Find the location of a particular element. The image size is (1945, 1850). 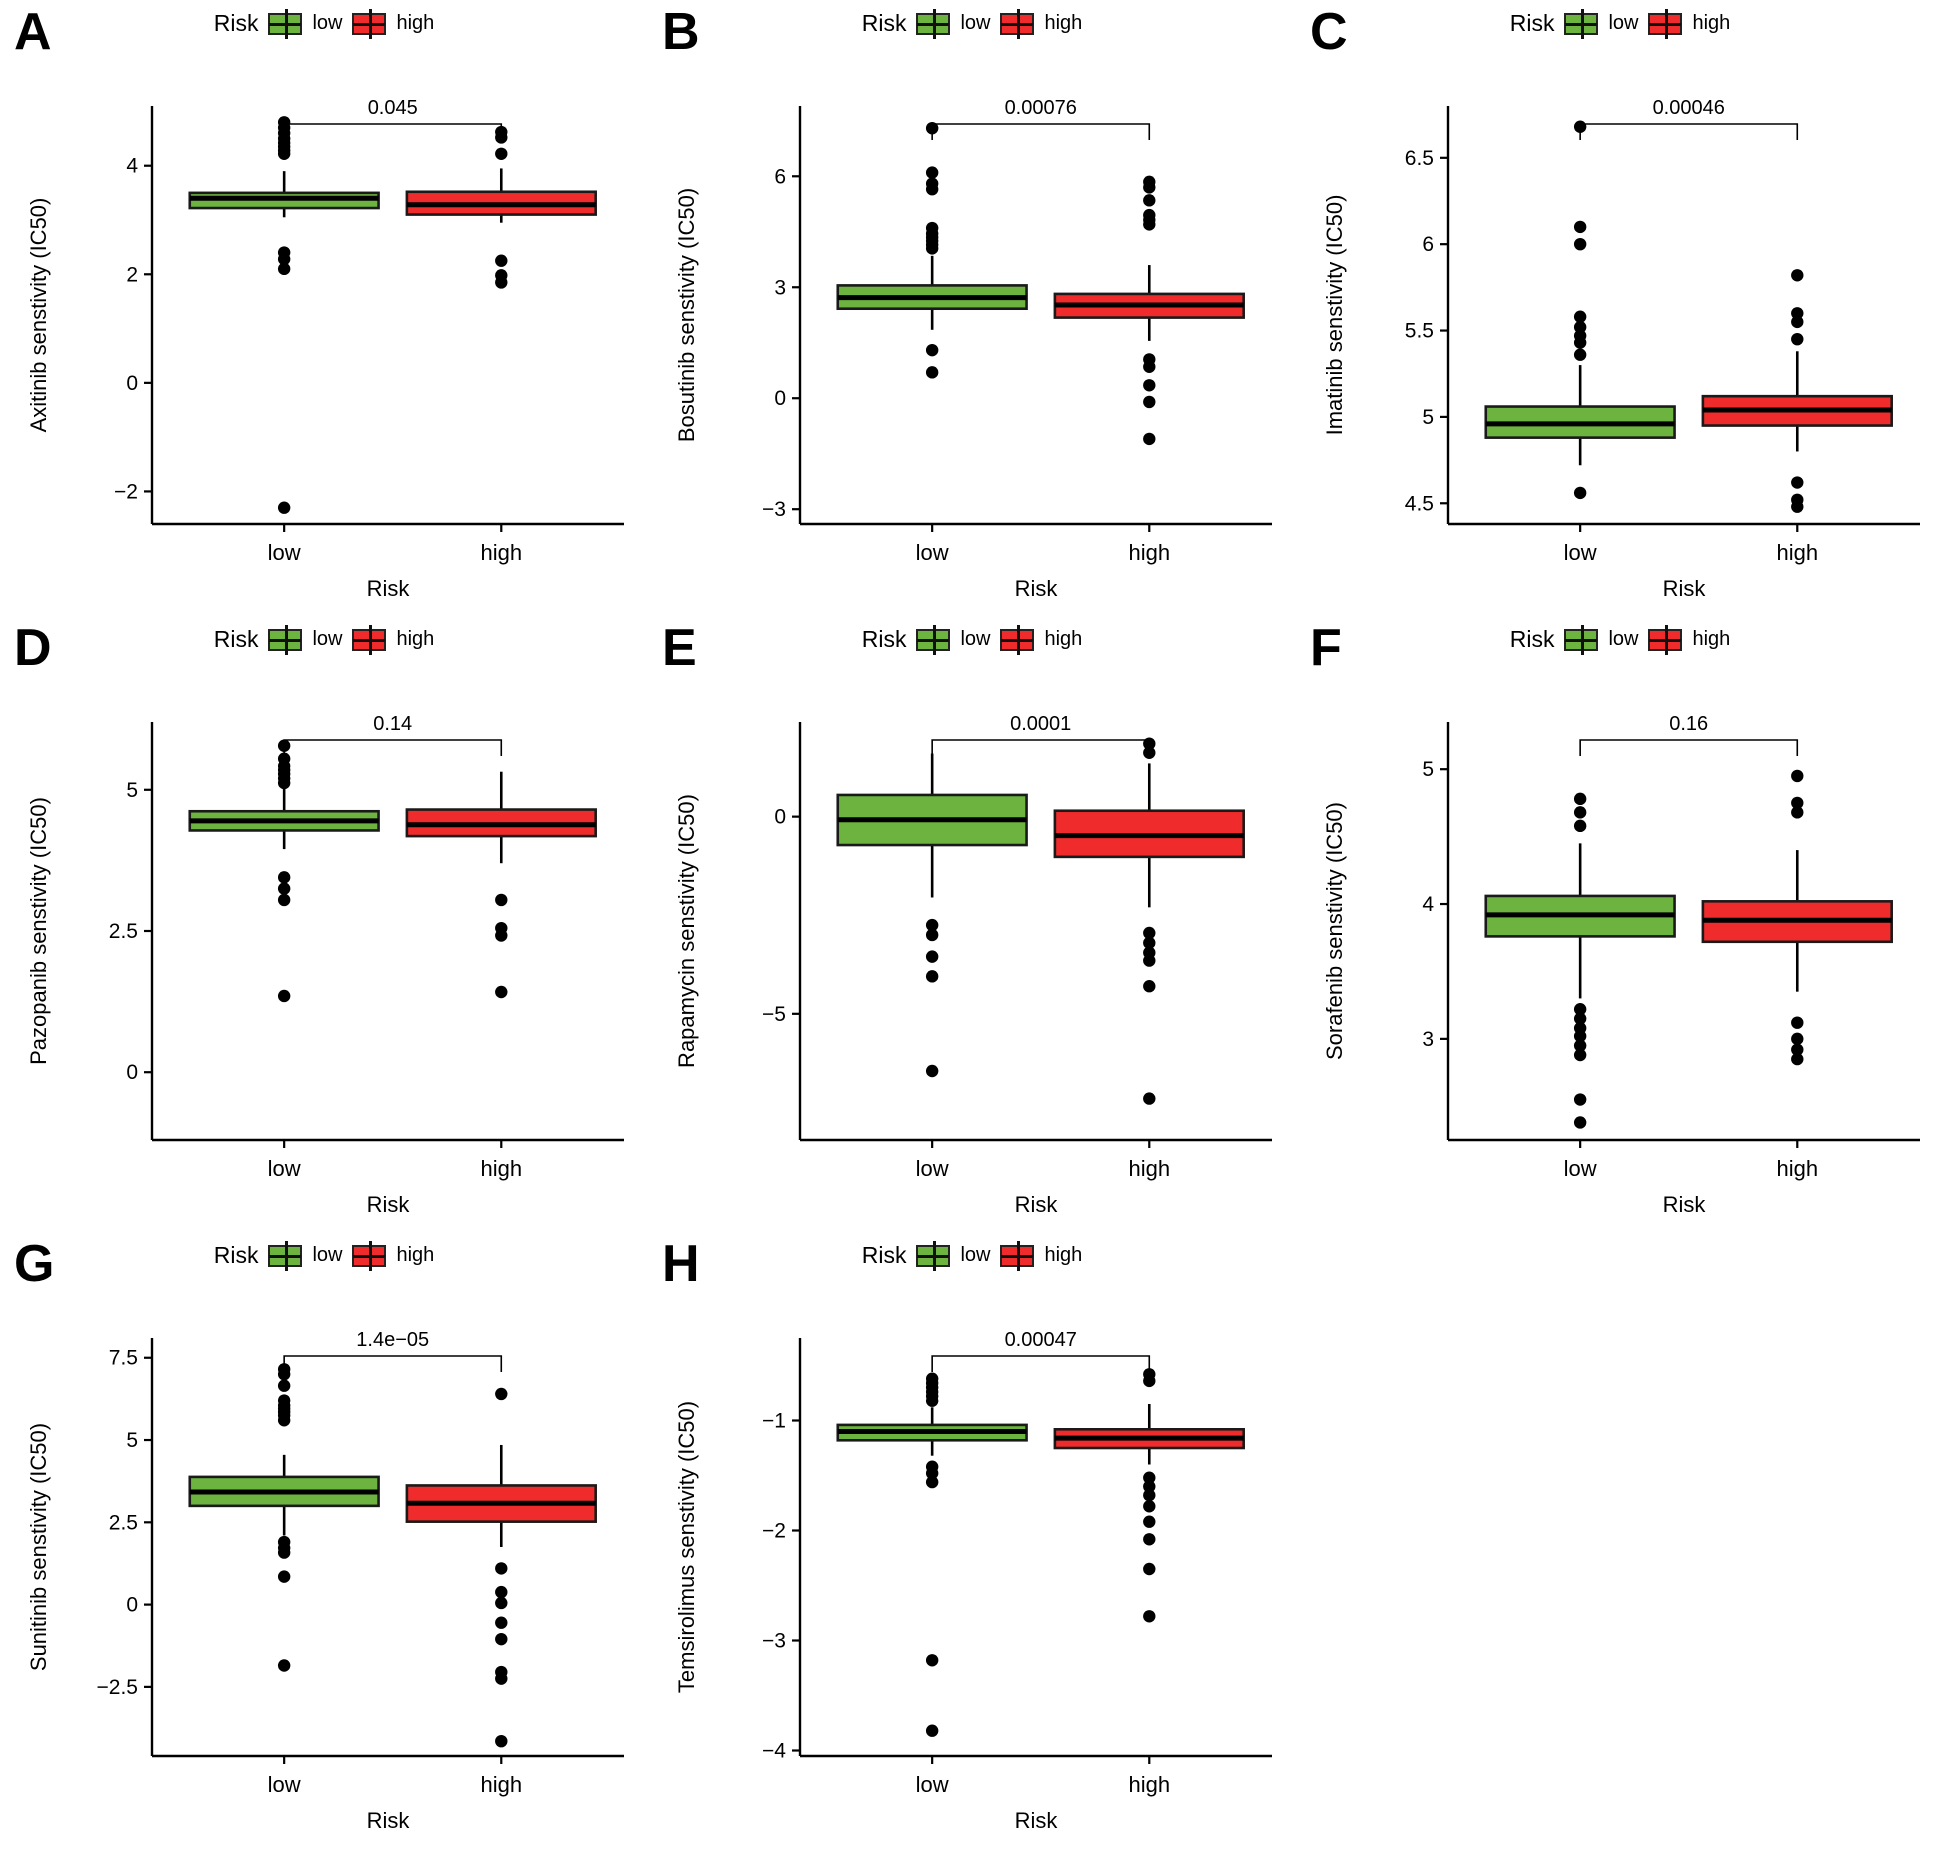

y-axis-title: Sunitinib senstivity (IC50) is located at coordinates (38, 1547).